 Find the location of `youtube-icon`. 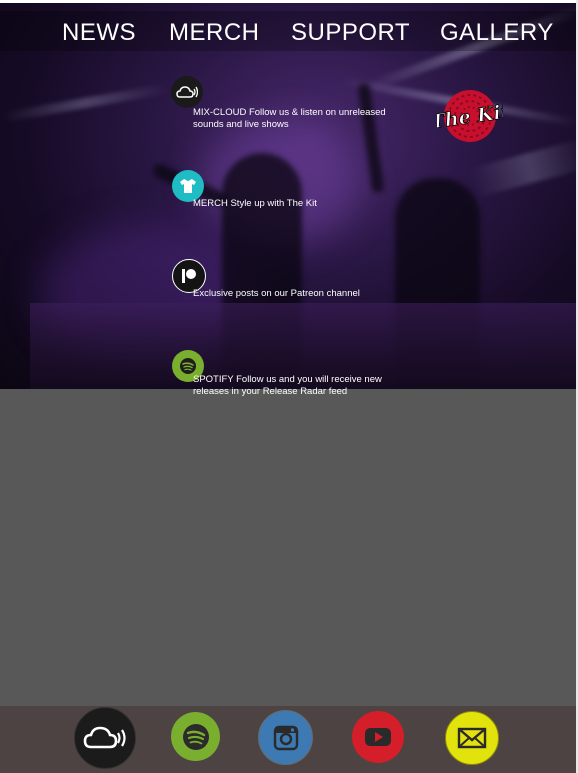

youtube-icon is located at coordinates (378, 737).